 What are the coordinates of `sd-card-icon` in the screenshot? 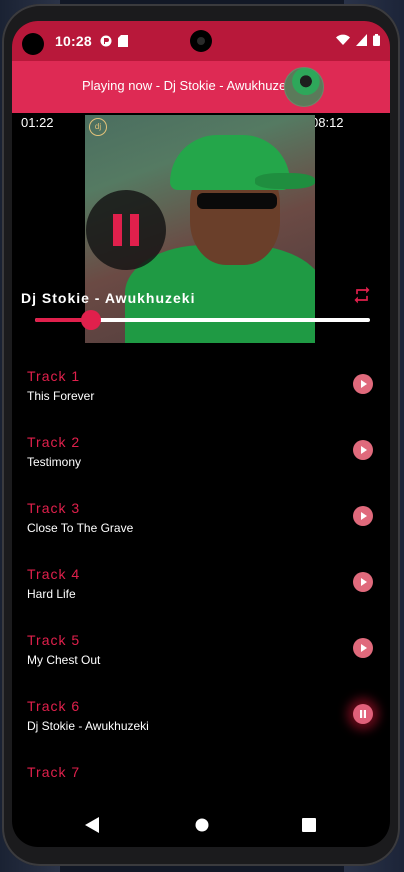 It's located at (123, 42).